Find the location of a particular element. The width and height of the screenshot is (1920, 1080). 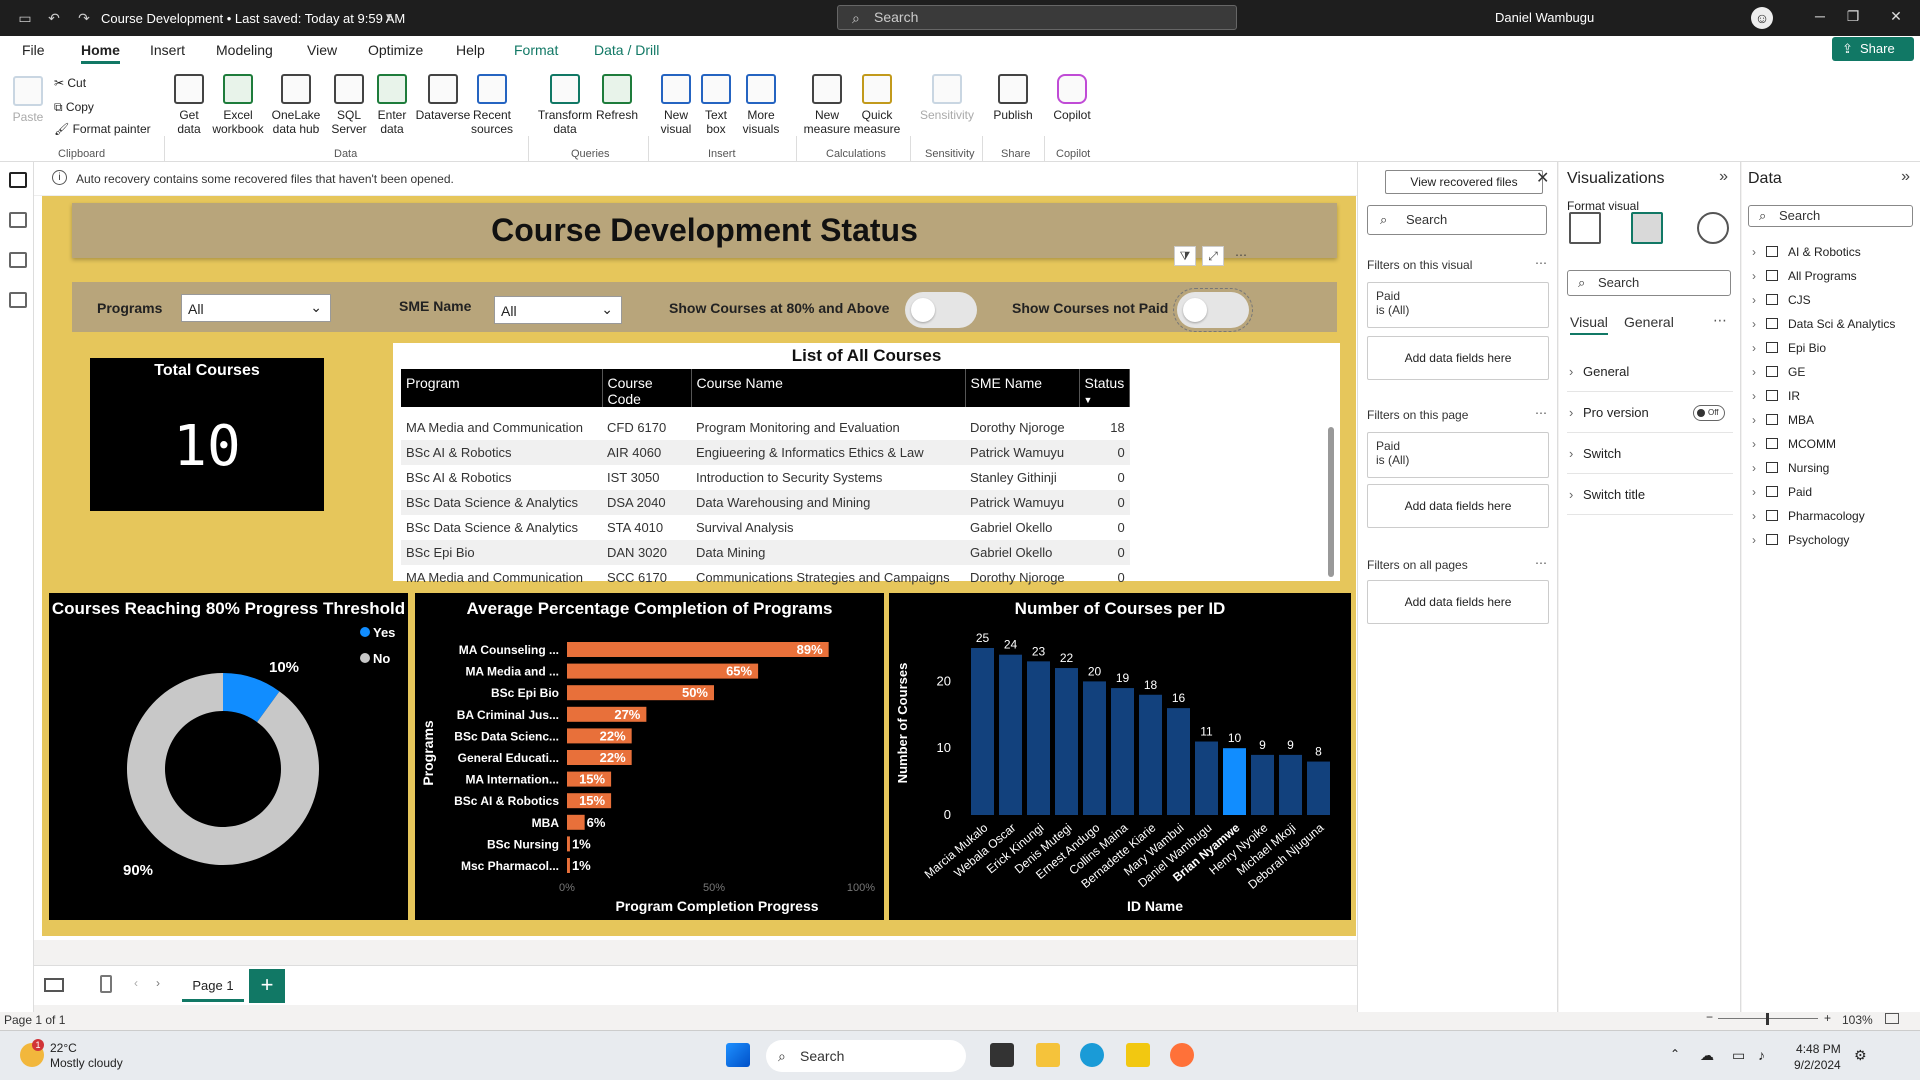

system-clock: 4:48 PM 9/2/2024 is located at coordinates (1817, 1057).